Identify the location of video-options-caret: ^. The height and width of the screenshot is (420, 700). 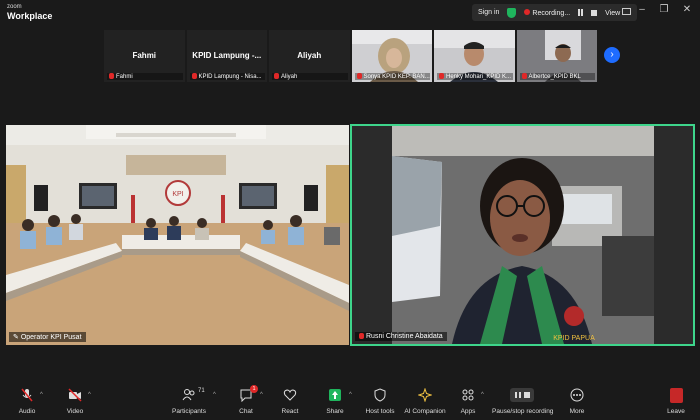
(89, 395).